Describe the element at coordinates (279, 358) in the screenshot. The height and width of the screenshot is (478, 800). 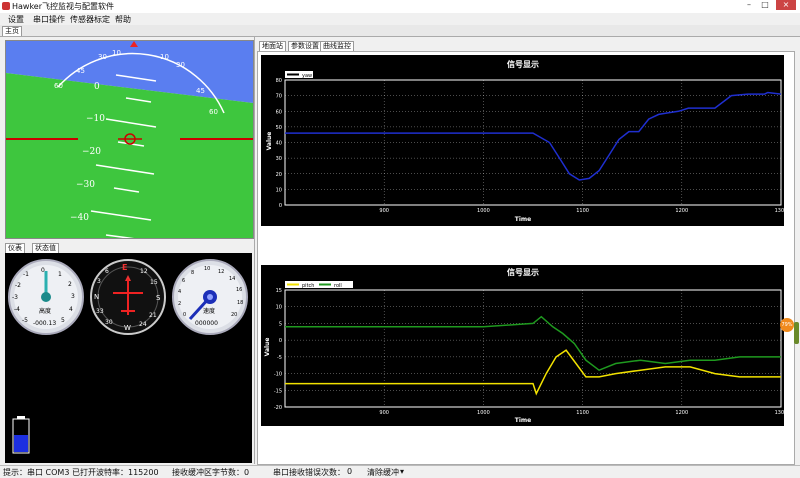
I see `y-tick-label: -5` at that location.